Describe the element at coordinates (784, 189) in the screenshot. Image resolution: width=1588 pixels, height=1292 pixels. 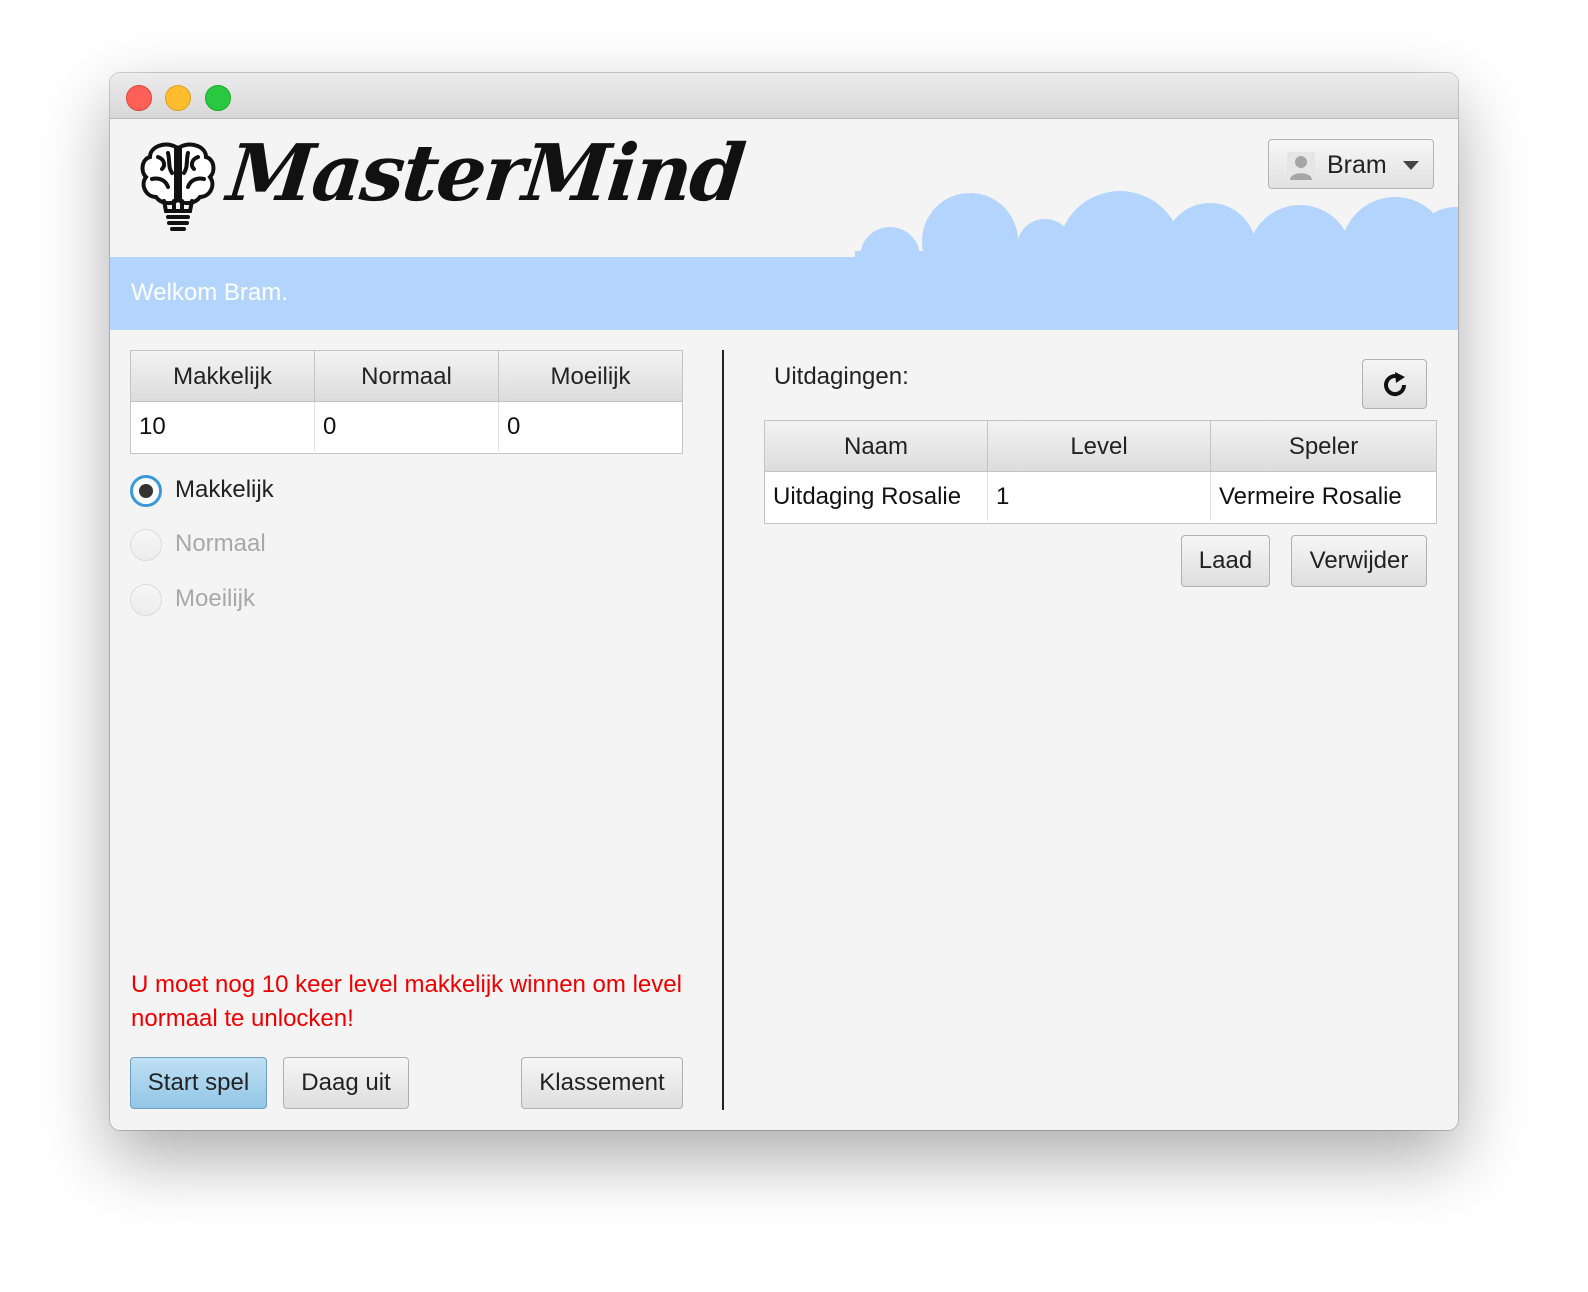
I see `app-header: MasterMind Bram` at that location.